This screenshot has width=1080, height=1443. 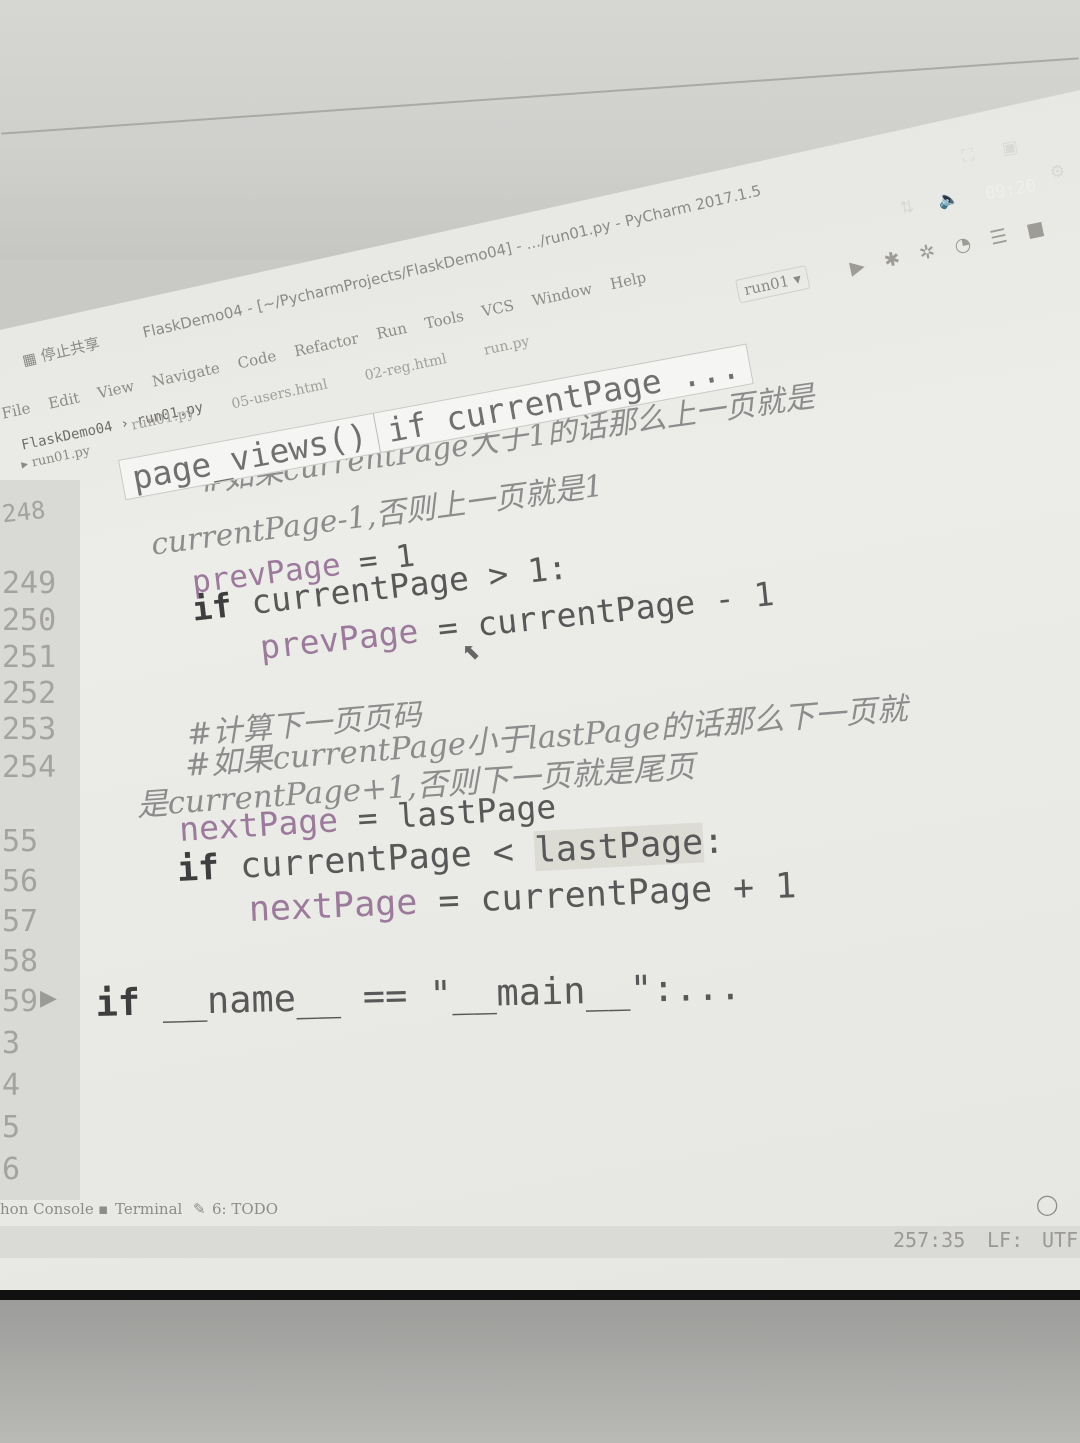 What do you see at coordinates (20, 961) in the screenshot?
I see `line-number: 58` at bounding box center [20, 961].